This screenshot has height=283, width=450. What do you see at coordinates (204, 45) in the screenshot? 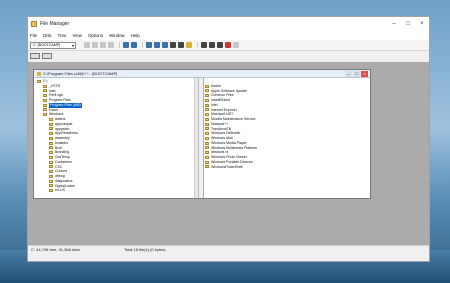
I see `cut-icon` at bounding box center [204, 45].